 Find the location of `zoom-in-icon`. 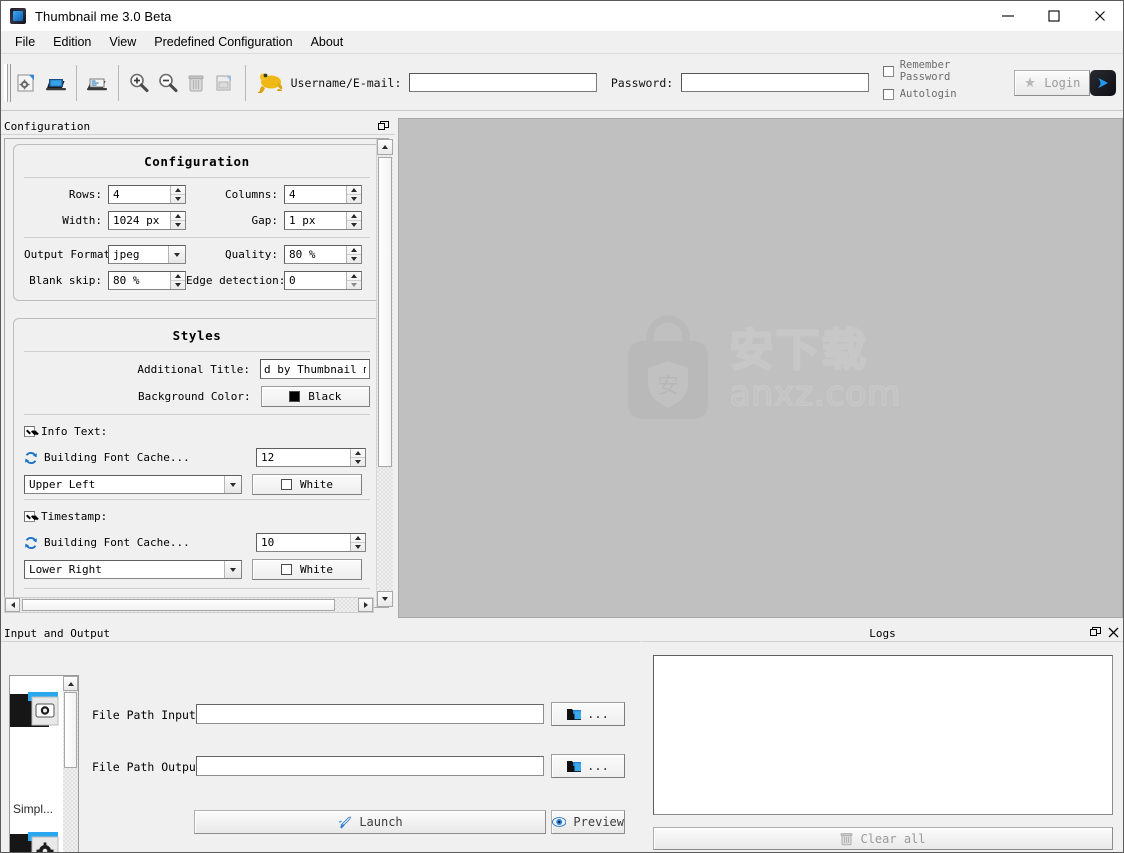

zoom-in-icon is located at coordinates (139, 83).